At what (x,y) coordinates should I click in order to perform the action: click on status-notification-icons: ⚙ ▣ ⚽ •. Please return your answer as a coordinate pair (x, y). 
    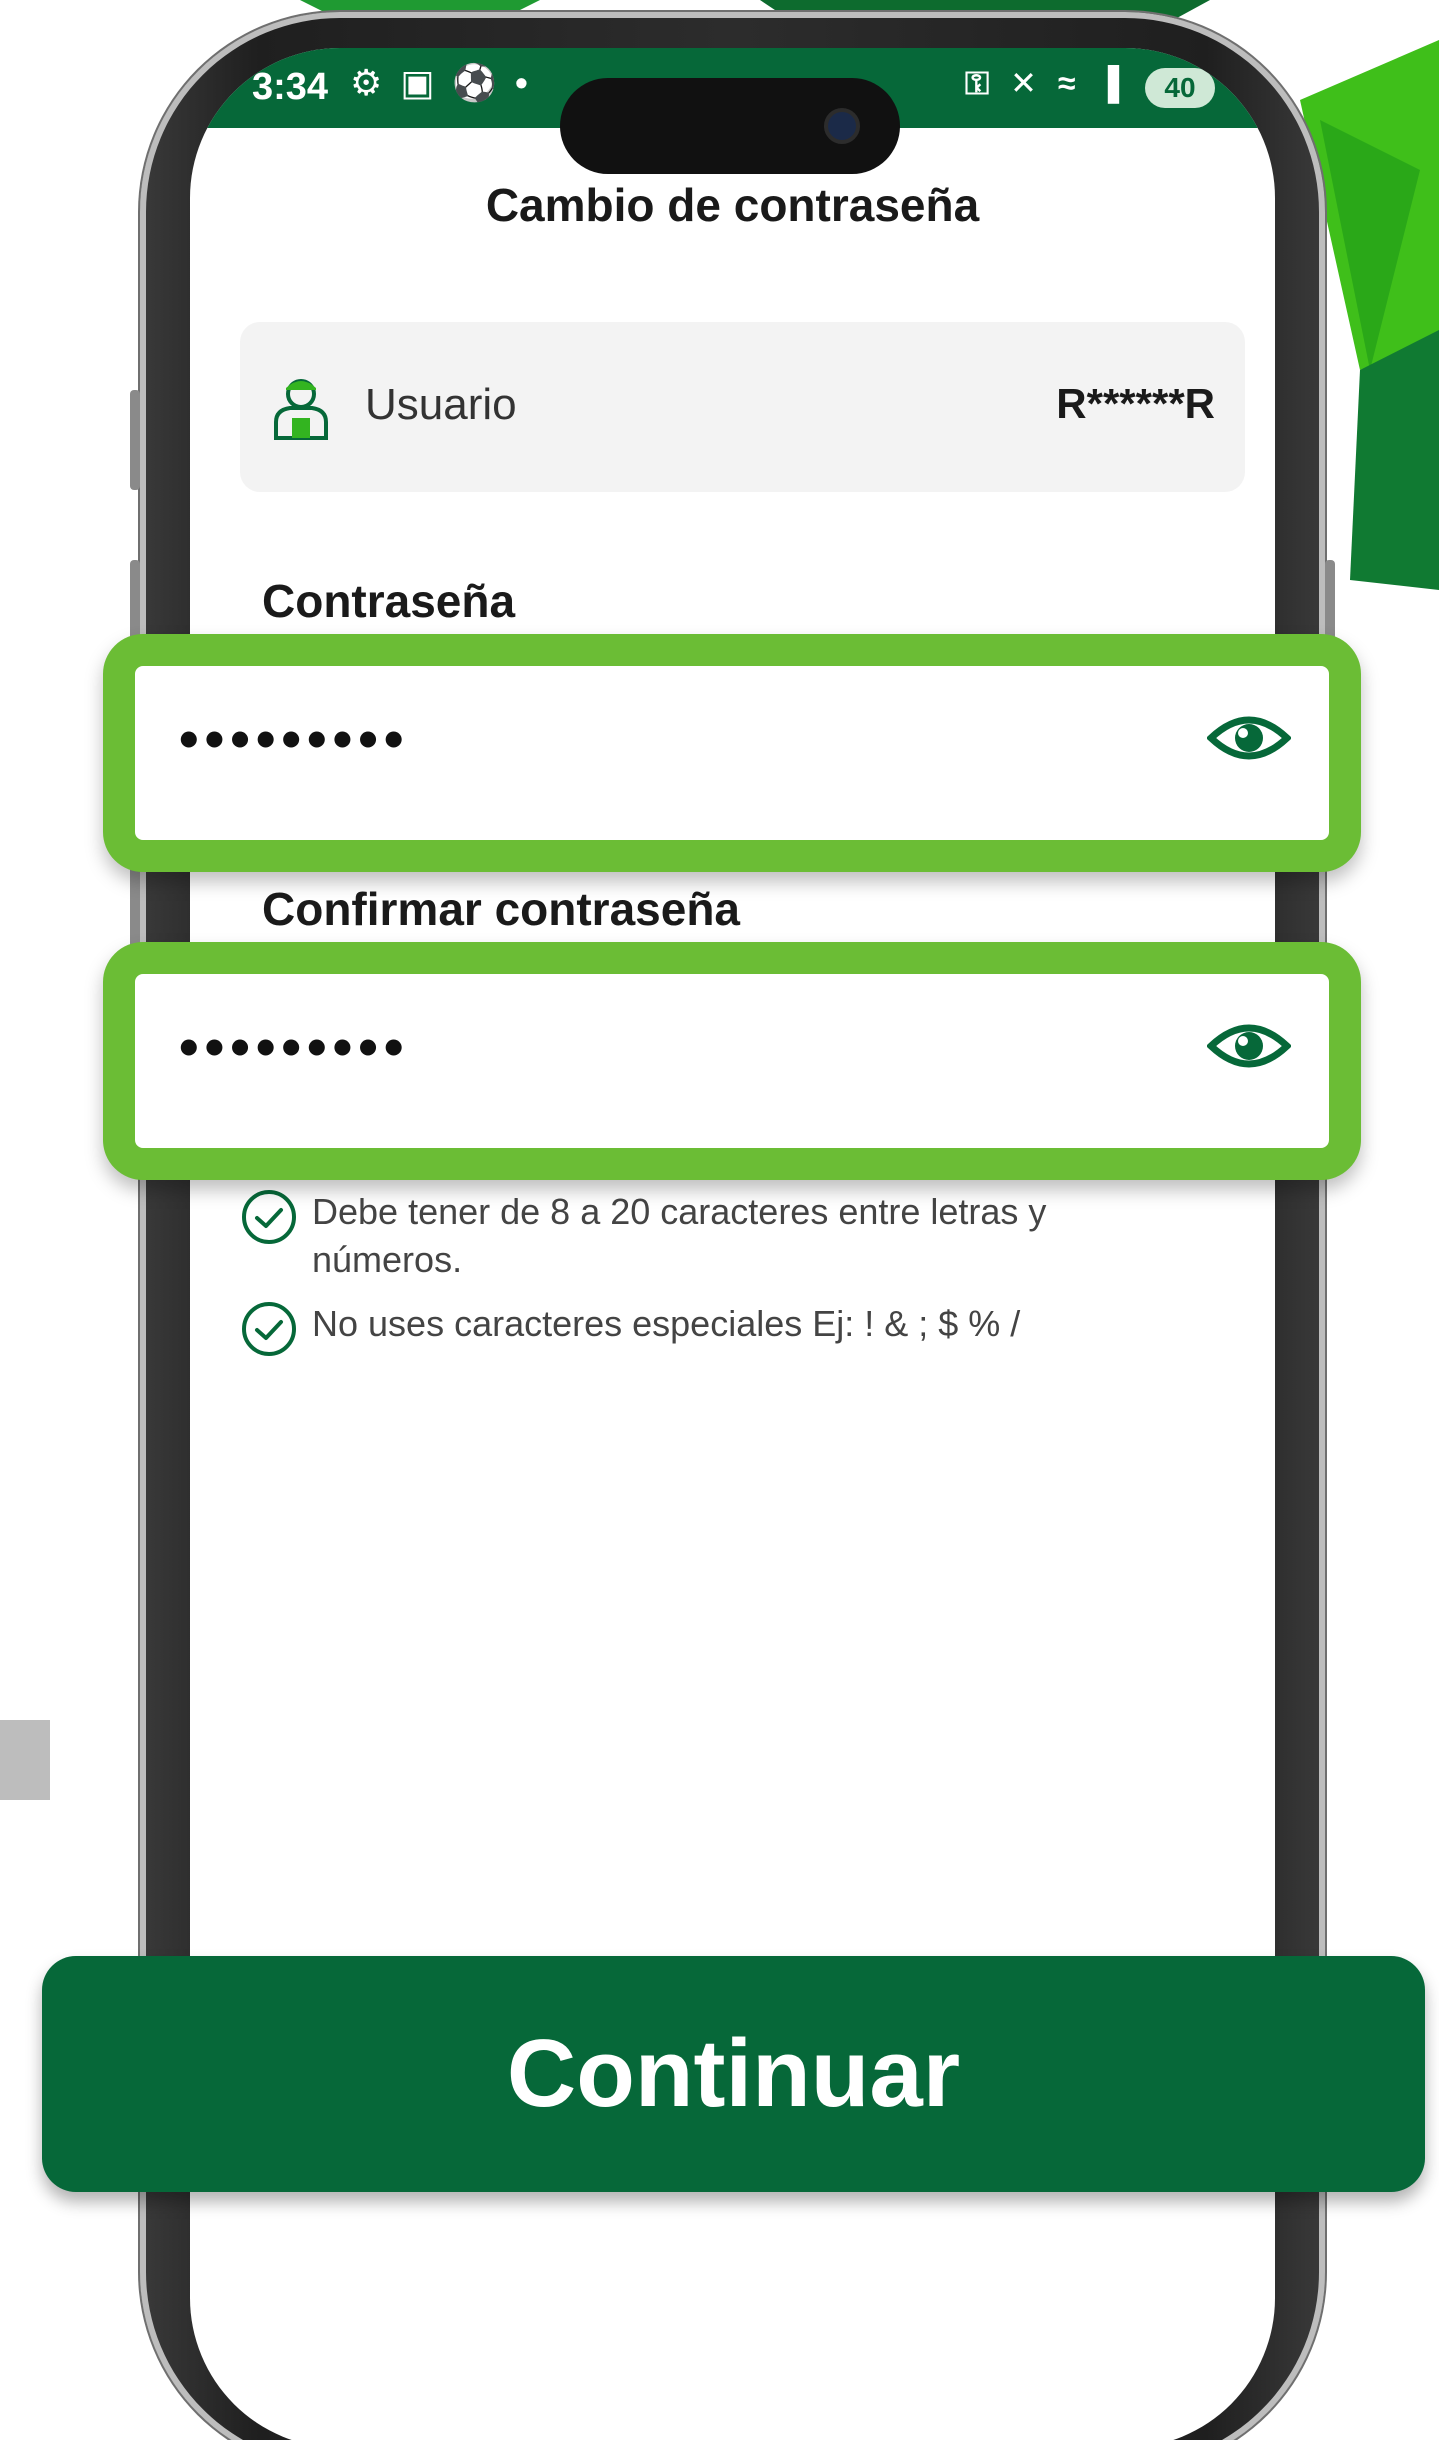
    Looking at the image, I should click on (441, 82).